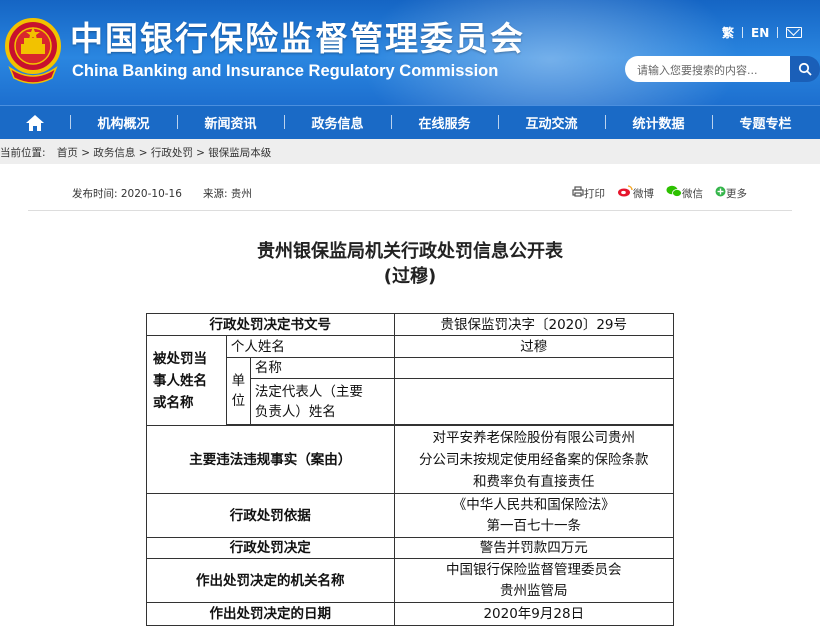 The width and height of the screenshot is (820, 637). Describe the element at coordinates (23, 153) in the screenshot. I see `breadcrumb-label: 当前位置:` at that location.